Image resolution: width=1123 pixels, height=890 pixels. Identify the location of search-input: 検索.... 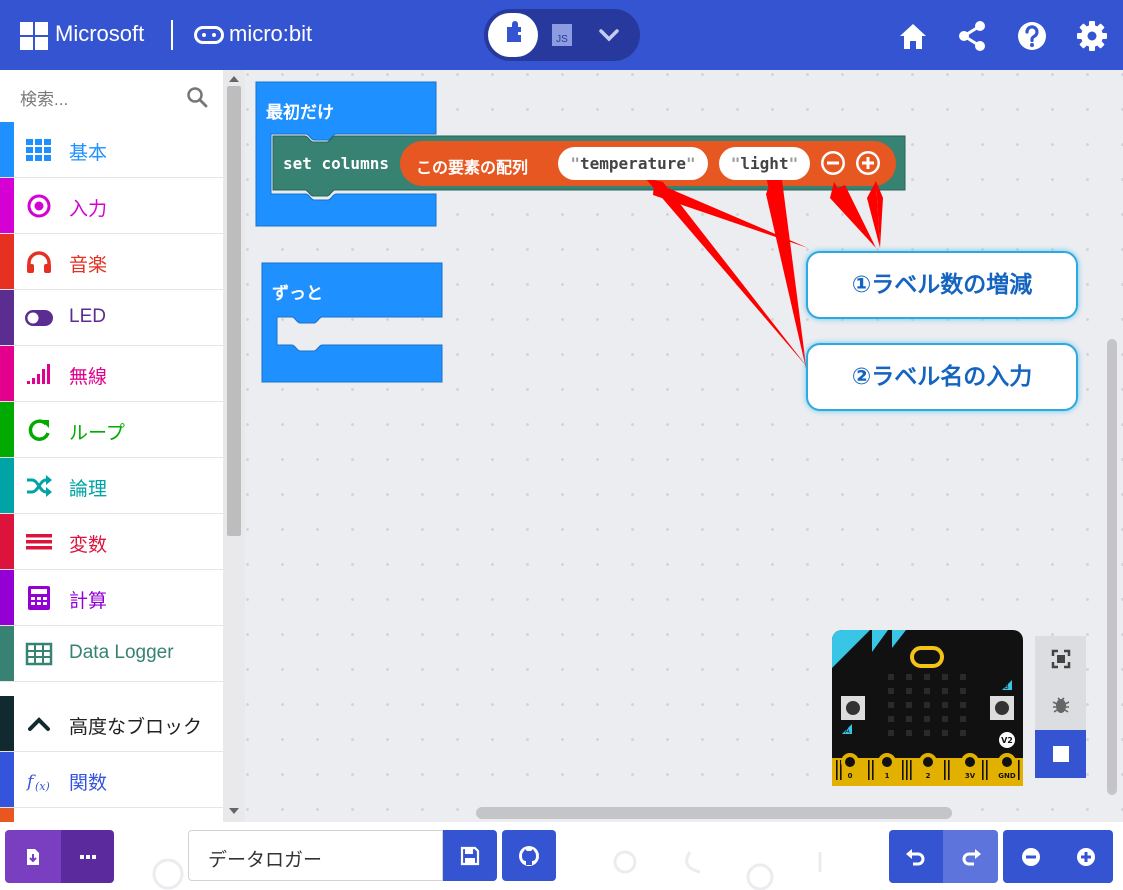
(44, 97).